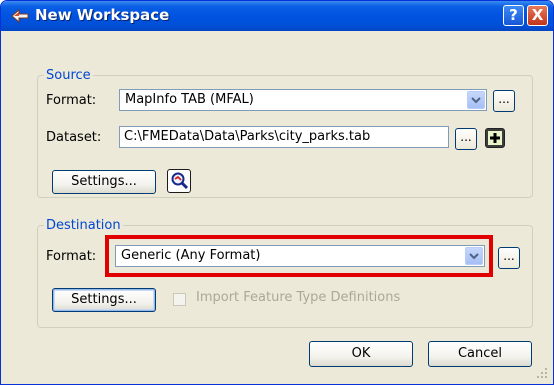  What do you see at coordinates (480, 354) in the screenshot?
I see `cancel-button: Cancel` at bounding box center [480, 354].